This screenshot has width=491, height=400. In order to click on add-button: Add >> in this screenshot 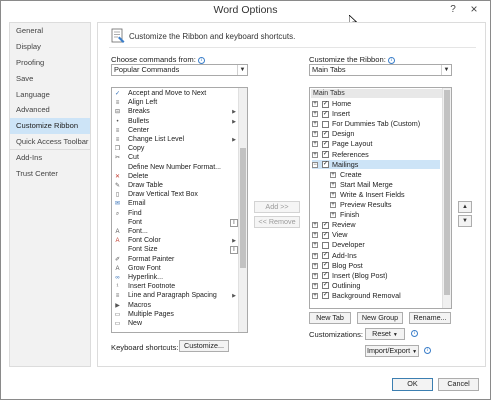, I will do `click(277, 207)`.